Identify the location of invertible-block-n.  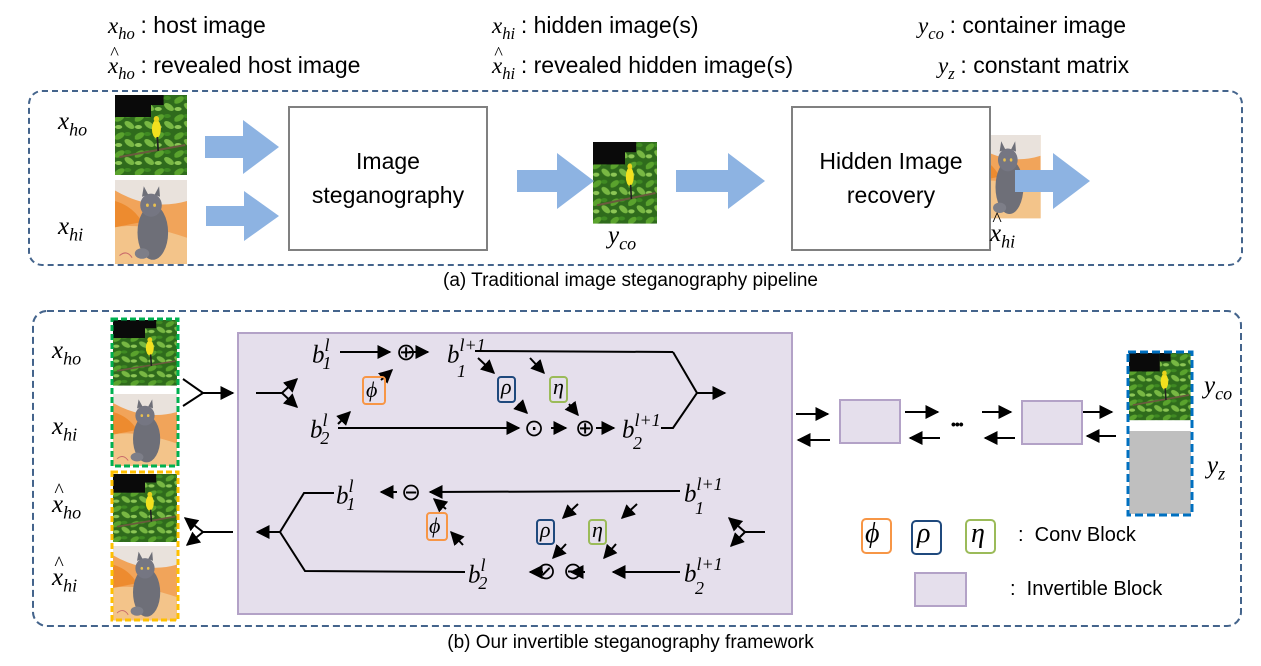
(1052, 422).